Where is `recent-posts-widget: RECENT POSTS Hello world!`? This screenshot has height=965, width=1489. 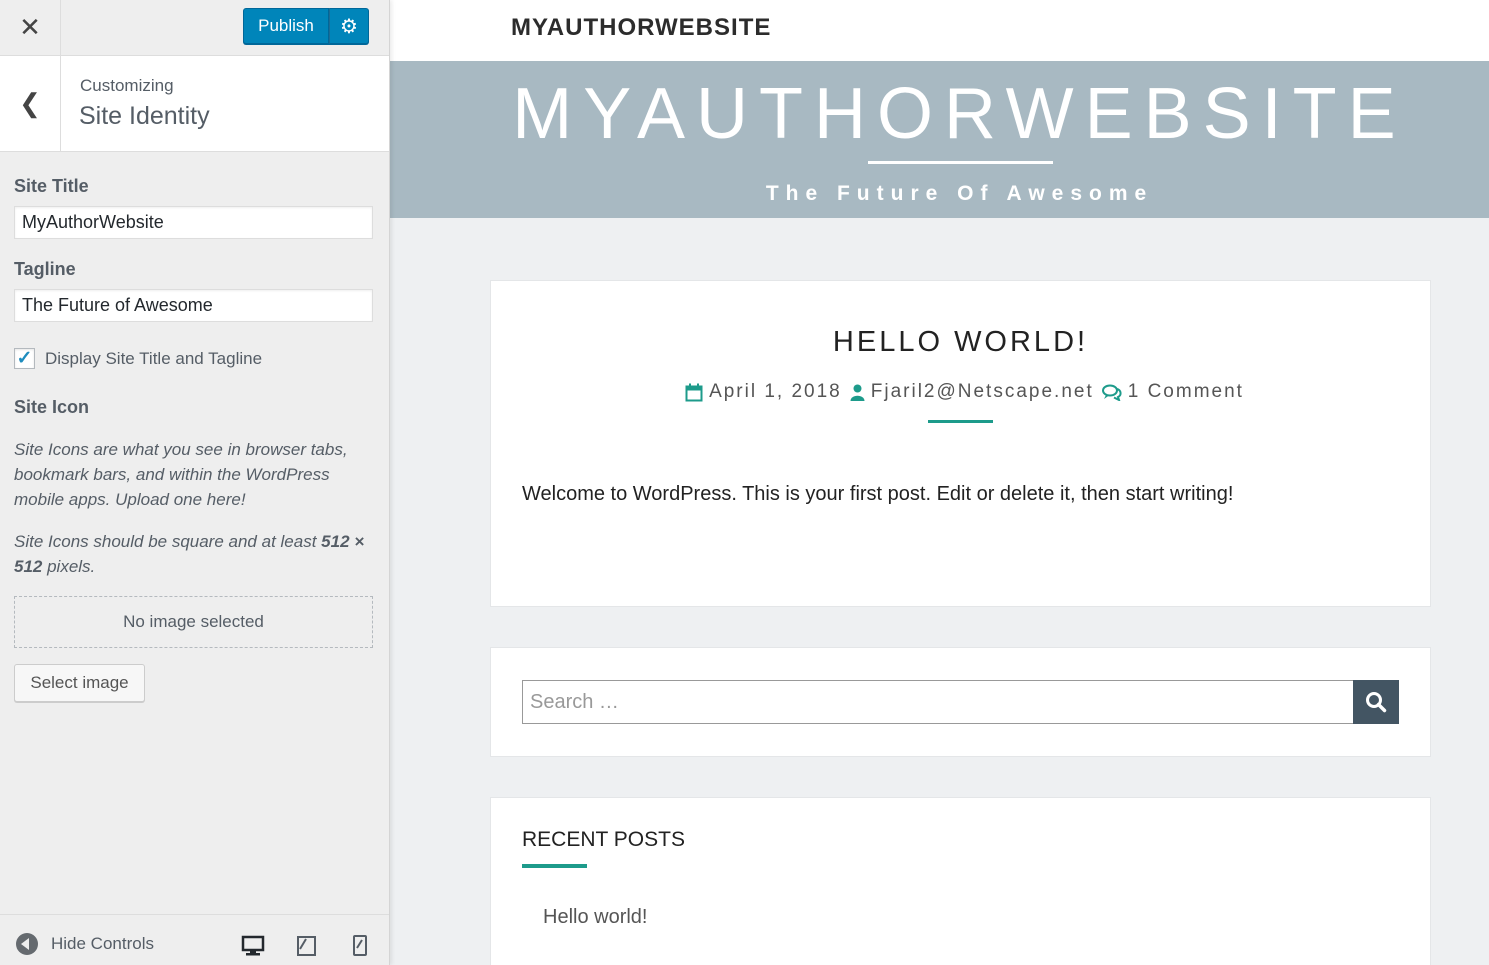
recent-posts-widget: RECENT POSTS Hello world! is located at coordinates (960, 881).